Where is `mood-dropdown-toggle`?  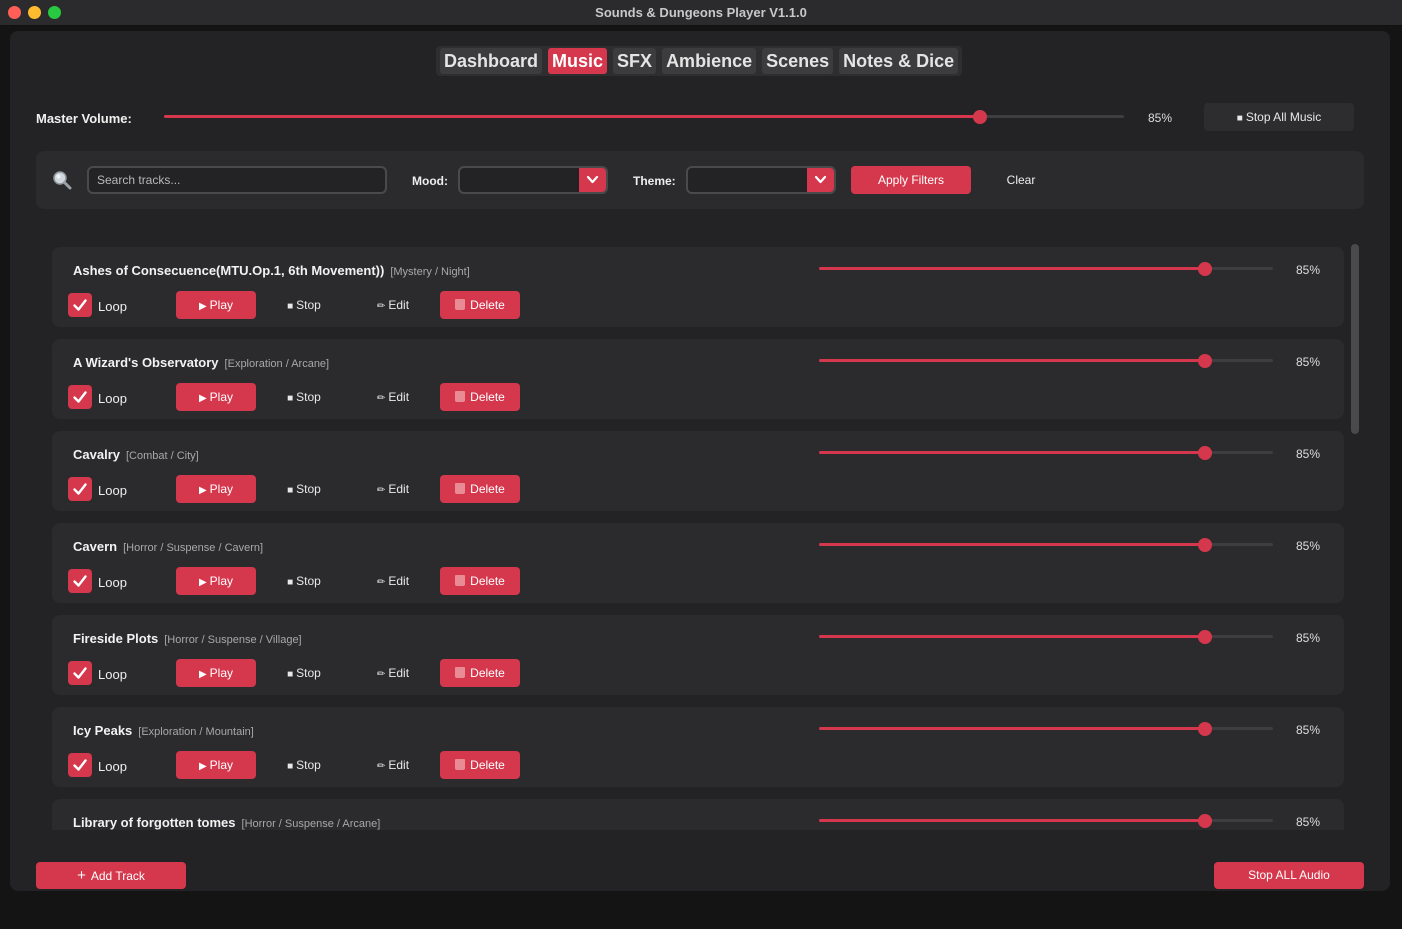 mood-dropdown-toggle is located at coordinates (592, 180).